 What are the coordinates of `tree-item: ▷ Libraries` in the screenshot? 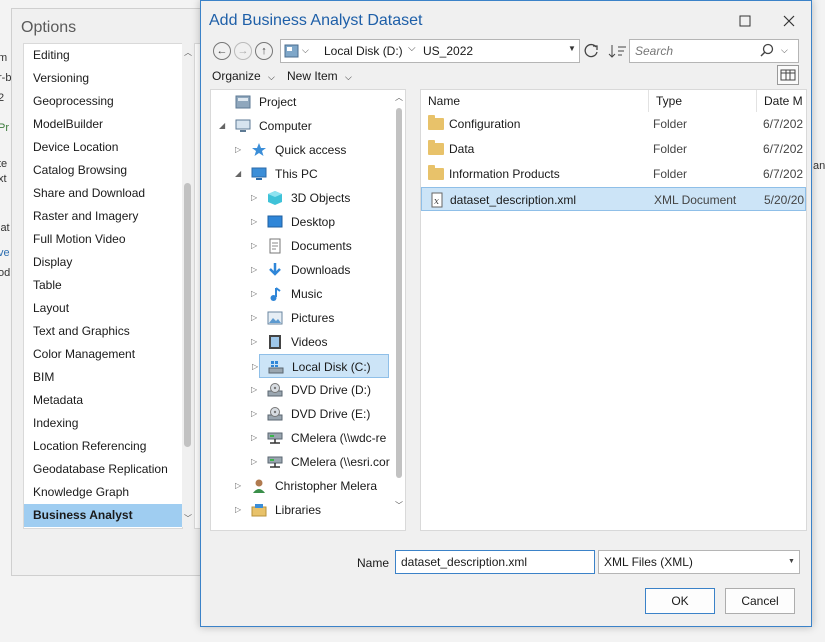 It's located at (300, 510).